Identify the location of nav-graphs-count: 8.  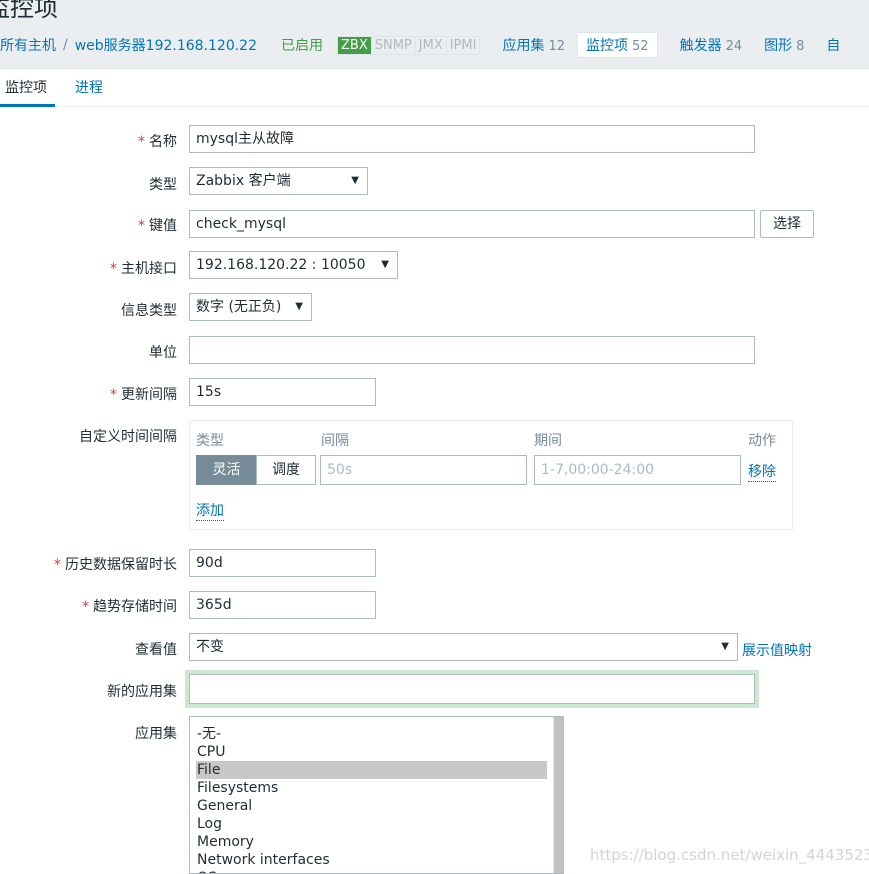
(800, 46).